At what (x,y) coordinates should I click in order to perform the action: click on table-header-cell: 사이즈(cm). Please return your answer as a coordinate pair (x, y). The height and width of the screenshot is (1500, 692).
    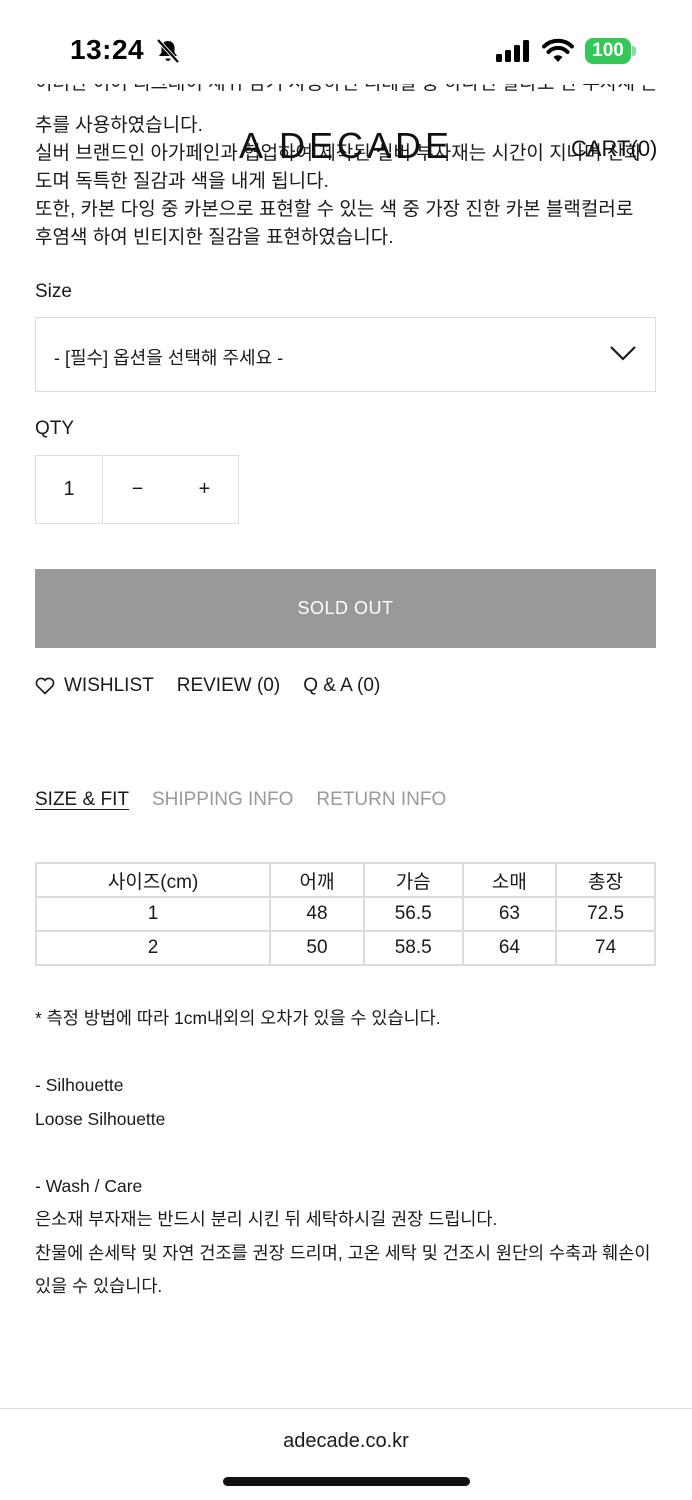
    Looking at the image, I should click on (153, 880).